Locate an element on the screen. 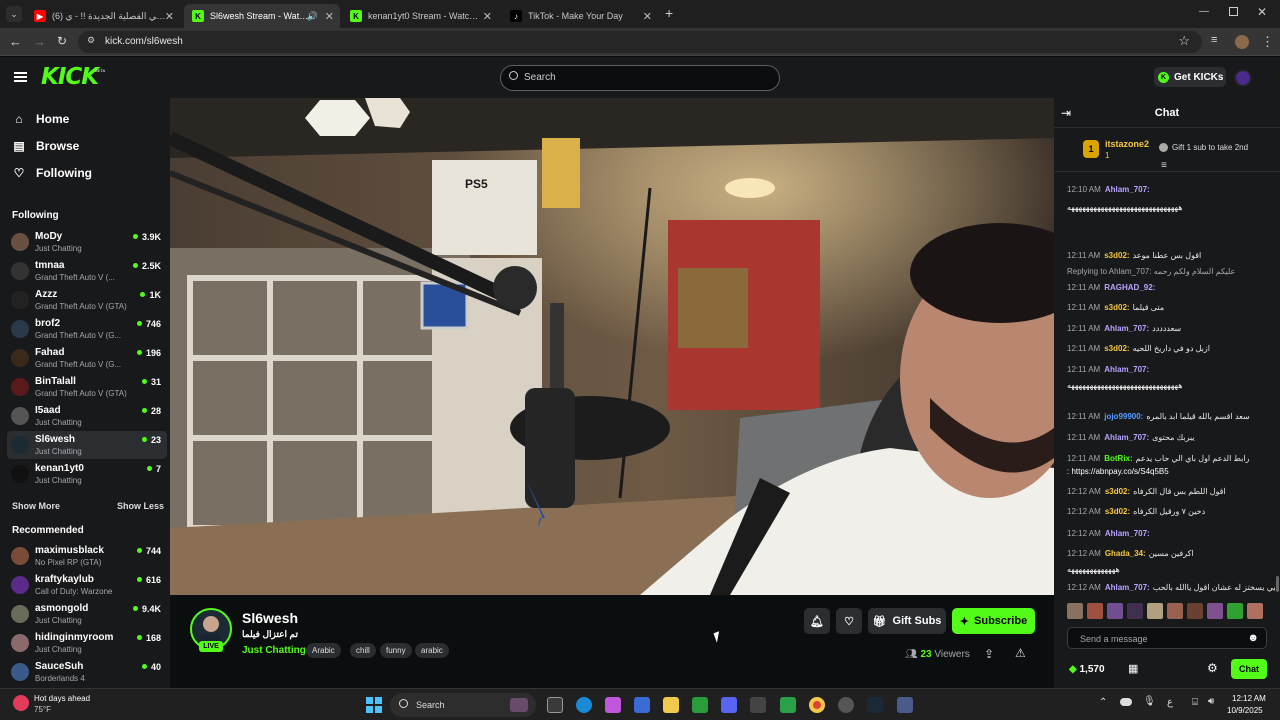 This screenshot has width=1280, height=720. chat-message: 12:12 AM s3d02: اقول اللطم بس قال الكرفاه is located at coordinates (1171, 491).